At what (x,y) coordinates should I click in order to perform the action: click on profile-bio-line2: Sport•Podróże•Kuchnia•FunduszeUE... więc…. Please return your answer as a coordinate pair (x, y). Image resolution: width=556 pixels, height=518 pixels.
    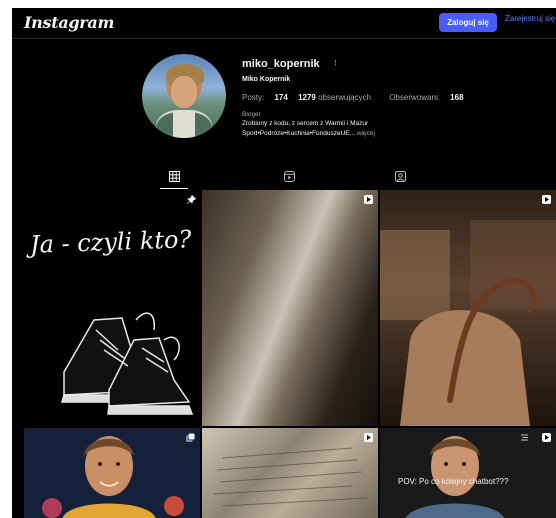
    Looking at the image, I should click on (308, 133).